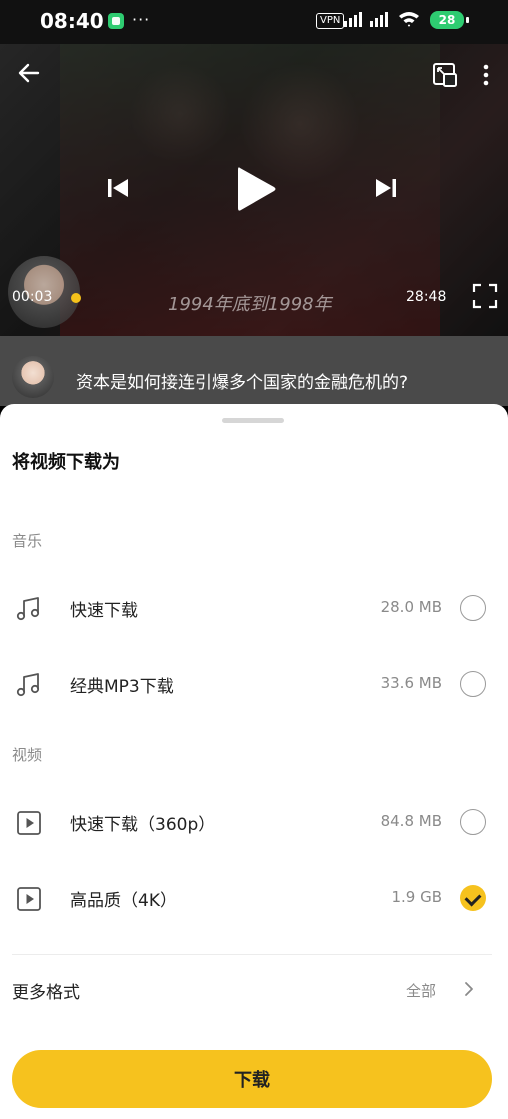 The image size is (508, 1119). Describe the element at coordinates (242, 383) in the screenshot. I see `video-title: 资本是如何接连引爆多个国家的金融危机的?` at that location.